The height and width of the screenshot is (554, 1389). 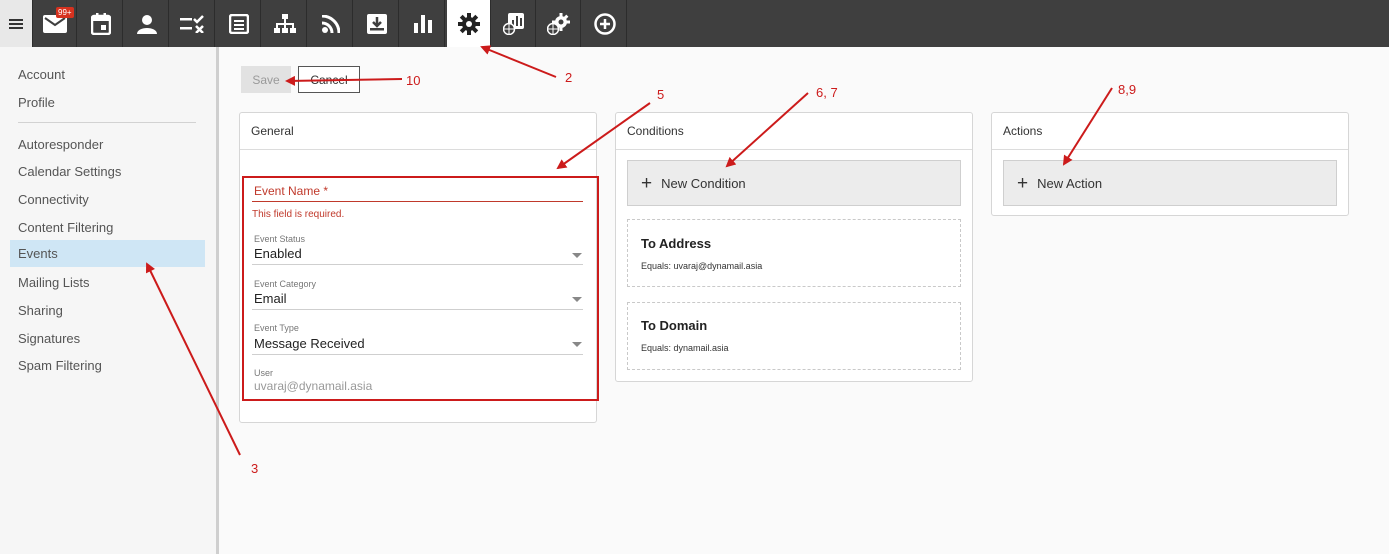 What do you see at coordinates (661, 94) in the screenshot?
I see `annotation-5: 5` at bounding box center [661, 94].